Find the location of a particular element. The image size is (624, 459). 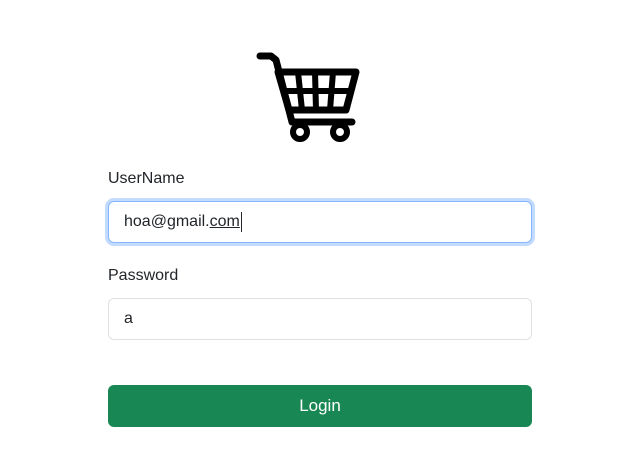

text-caret is located at coordinates (241, 222).